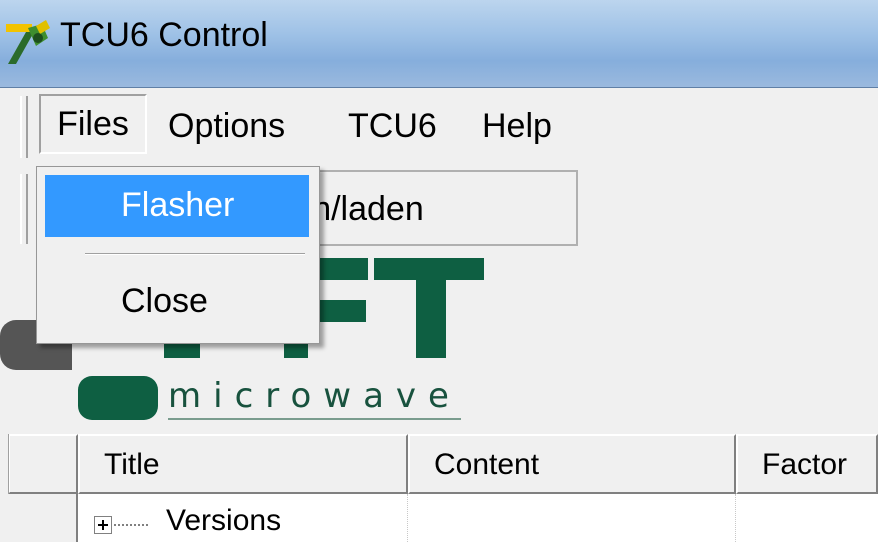 The image size is (878, 542). I want to click on menu-item-close: Close, so click(177, 302).